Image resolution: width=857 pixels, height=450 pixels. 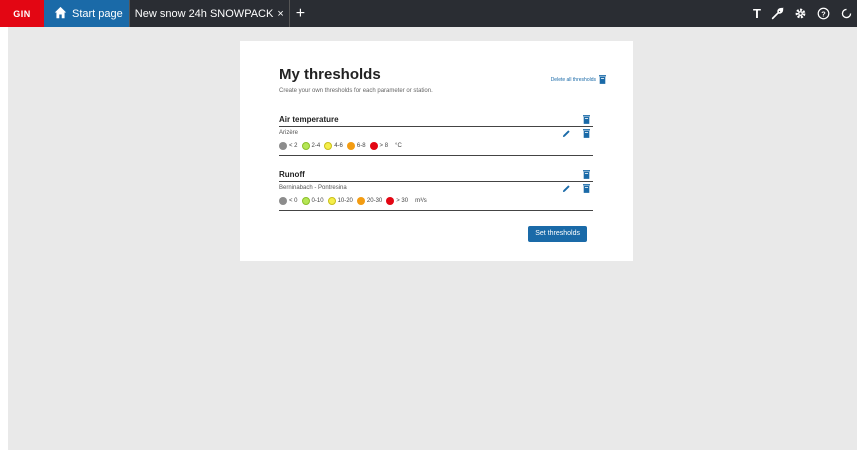 I want to click on level-label: < 2, so click(x=293, y=146).